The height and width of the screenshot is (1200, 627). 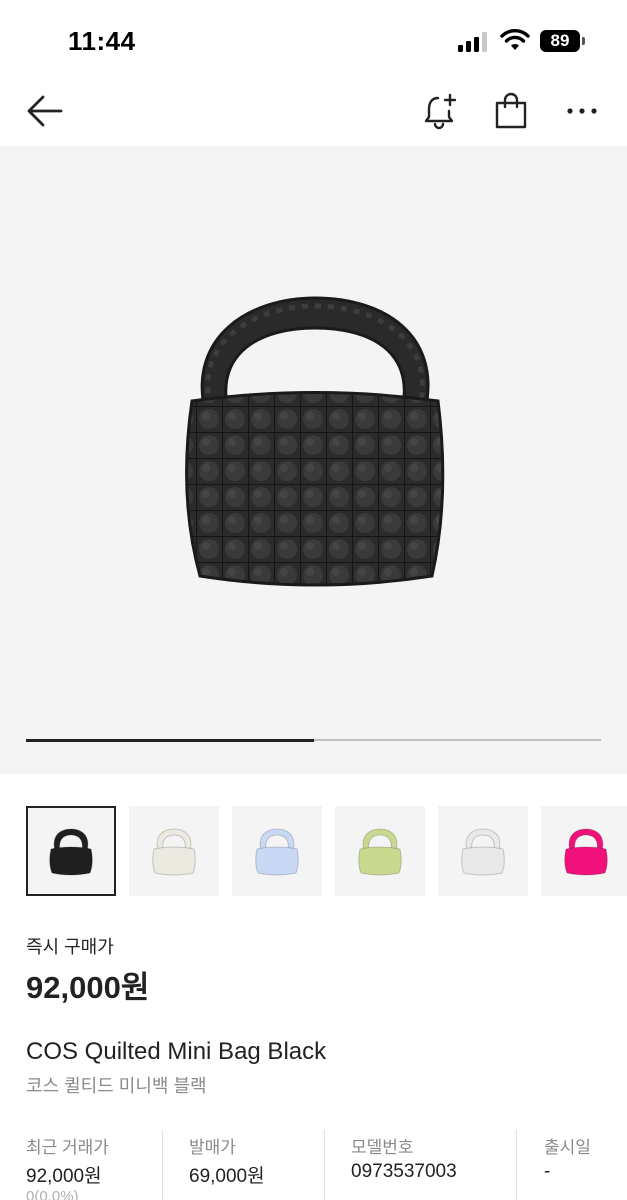 What do you see at coordinates (176, 1051) in the screenshot?
I see `product-name-en: COS Quilted Mini Bag Black` at bounding box center [176, 1051].